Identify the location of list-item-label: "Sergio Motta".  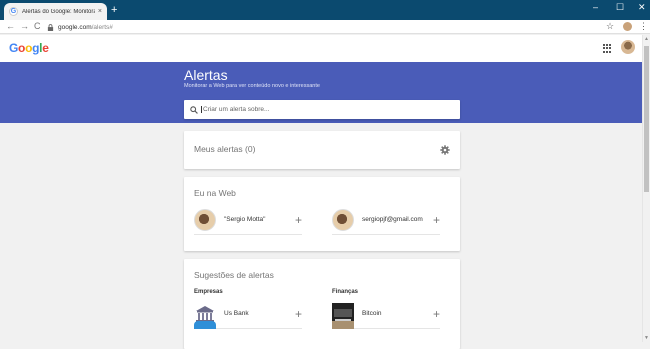
(245, 219).